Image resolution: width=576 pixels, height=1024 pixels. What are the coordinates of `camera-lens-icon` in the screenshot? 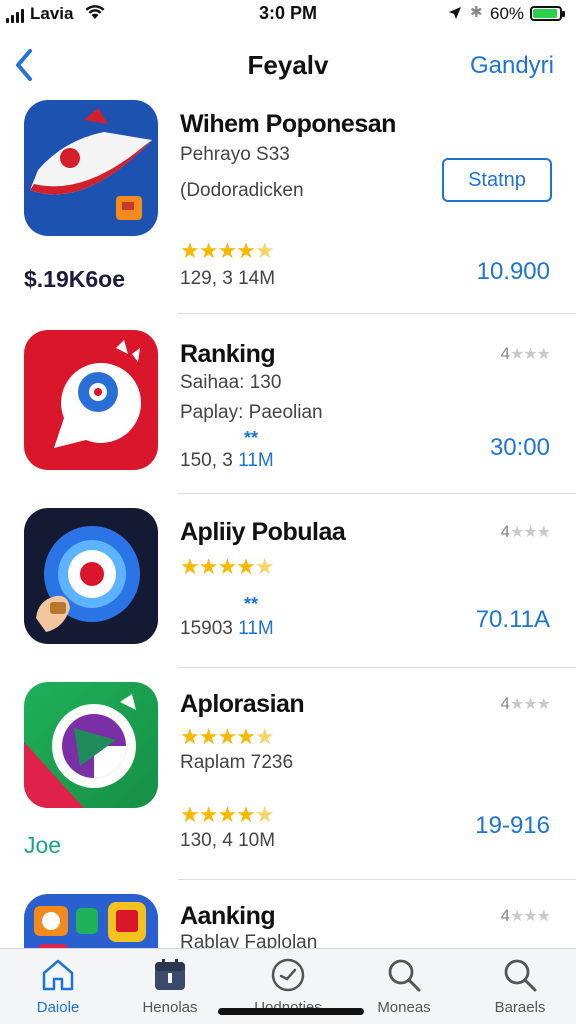 It's located at (91, 400).